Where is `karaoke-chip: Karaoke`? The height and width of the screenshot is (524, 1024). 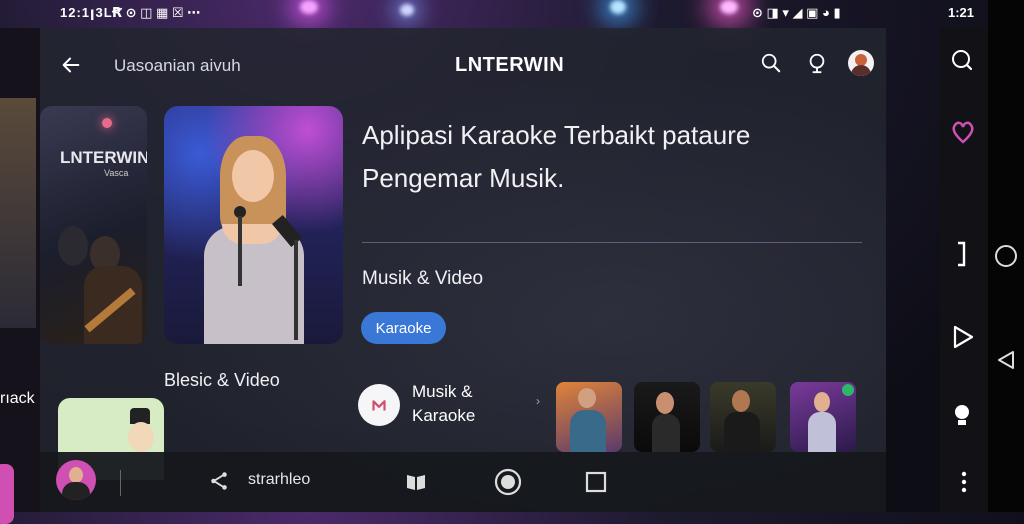
karaoke-chip: Karaoke is located at coordinates (403, 328).